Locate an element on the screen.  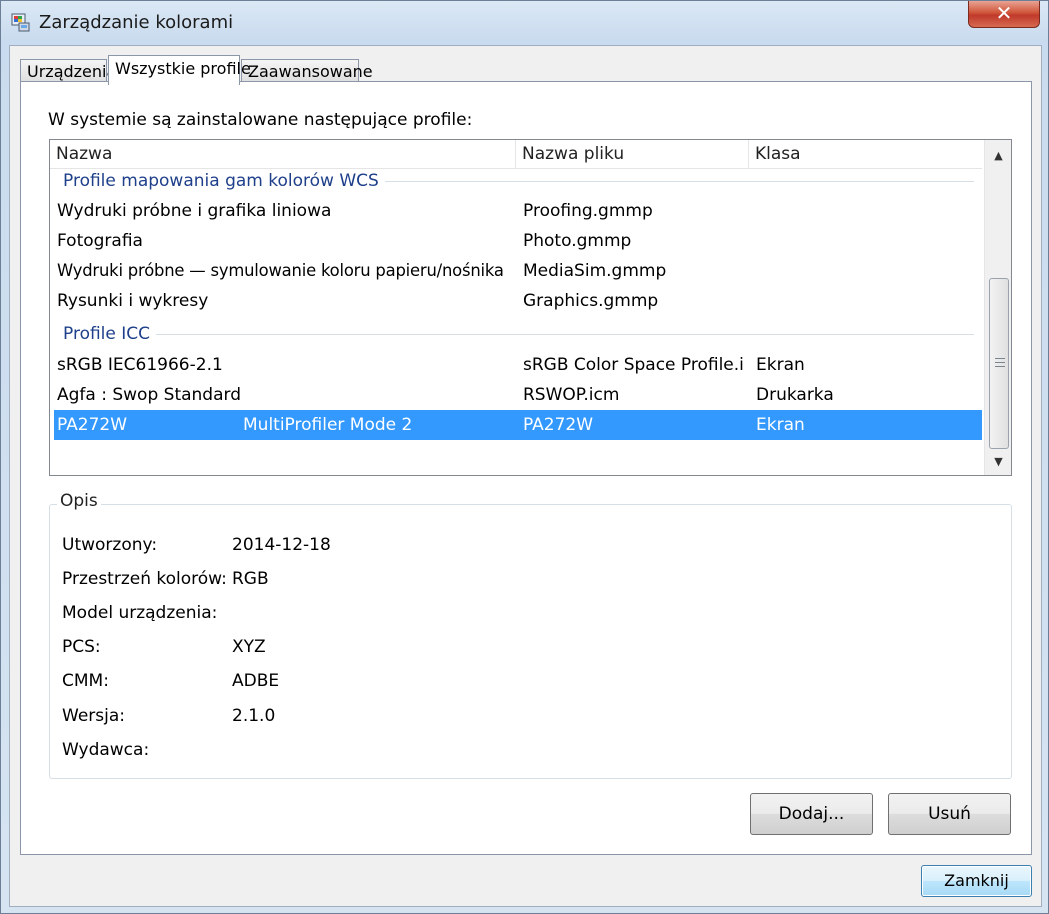
prop-version-label: Wersja: is located at coordinates (93, 716).